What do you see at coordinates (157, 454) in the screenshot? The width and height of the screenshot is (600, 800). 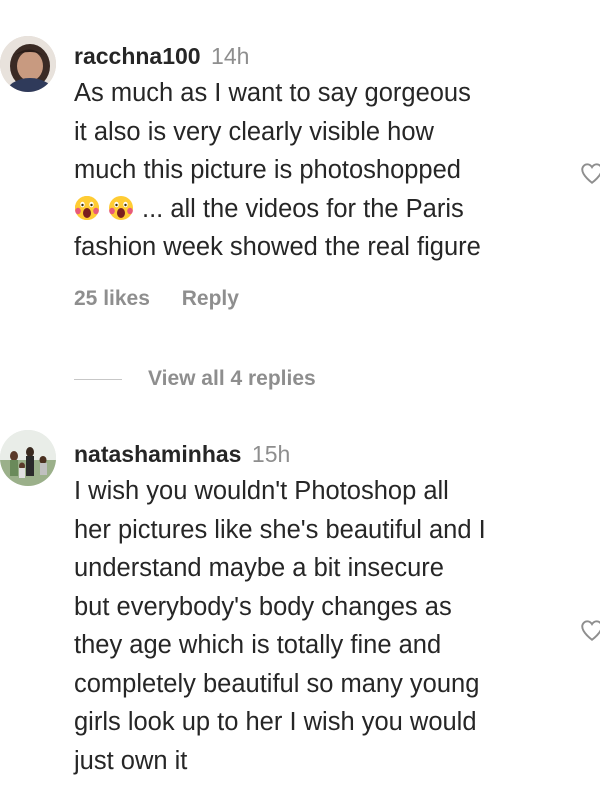 I see `username: natashaminhas` at bounding box center [157, 454].